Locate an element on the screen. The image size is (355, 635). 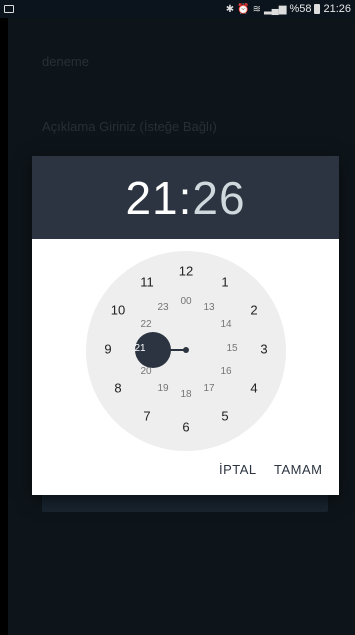
clock-number-19: 19 is located at coordinates (162, 389).